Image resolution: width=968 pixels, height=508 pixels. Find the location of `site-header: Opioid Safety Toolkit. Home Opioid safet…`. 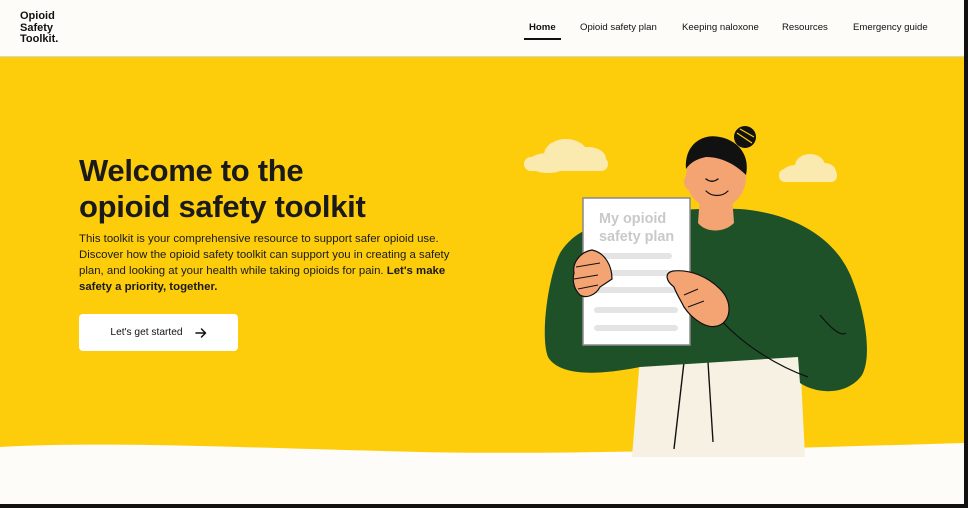

site-header: Opioid Safety Toolkit. Home Opioid safet… is located at coordinates (482, 28).